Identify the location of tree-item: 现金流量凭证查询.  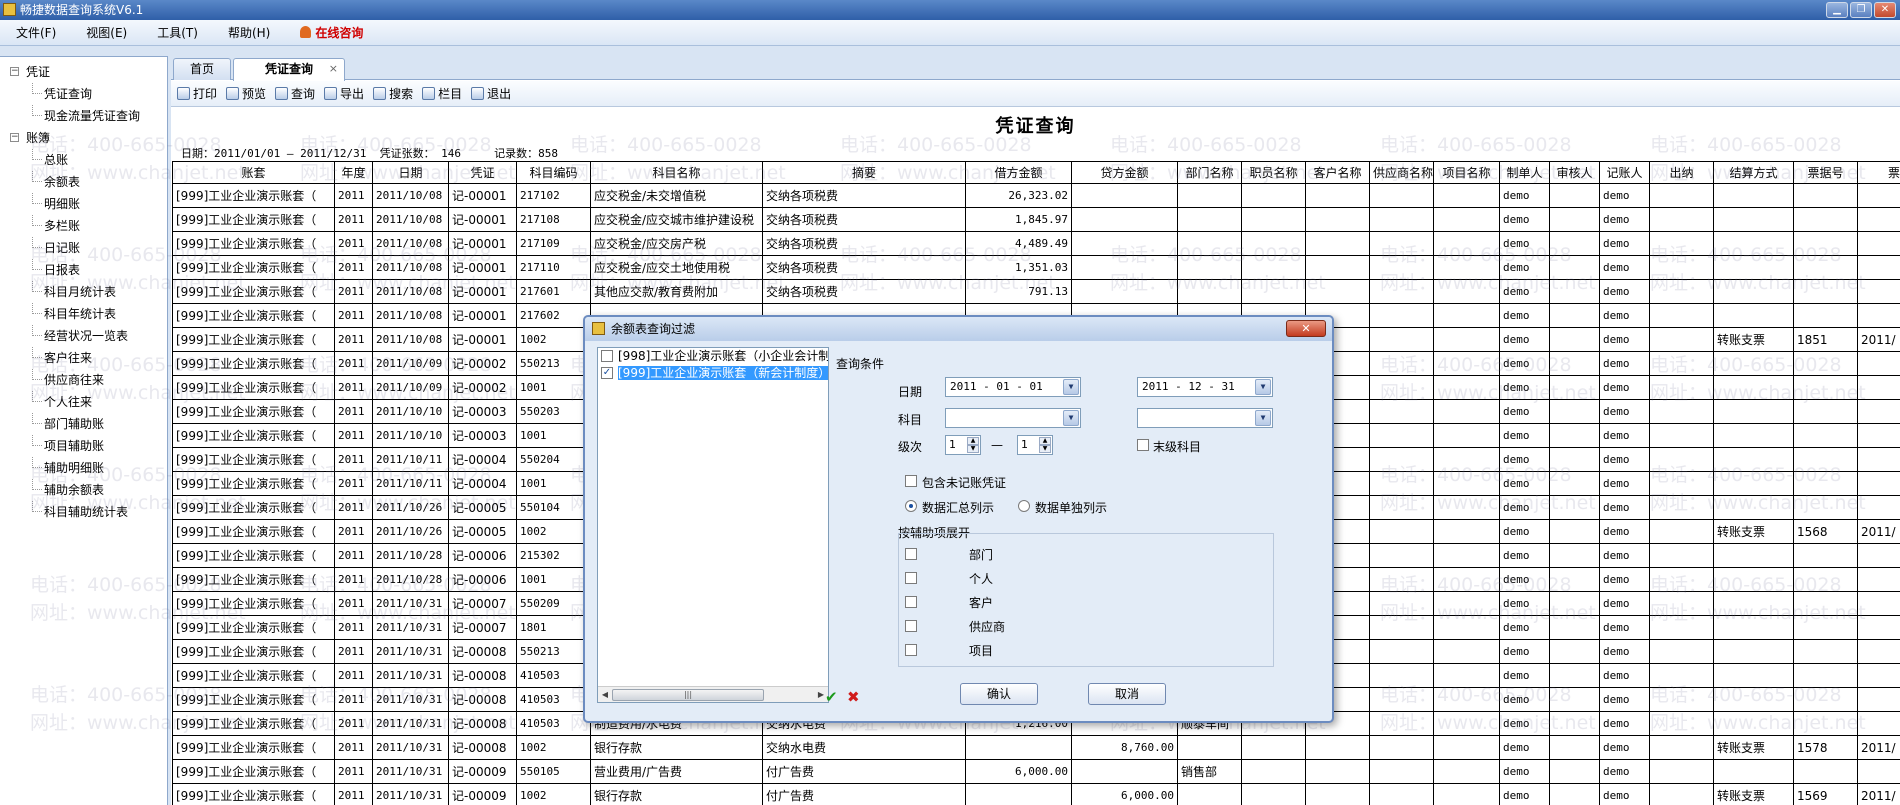
(83, 116).